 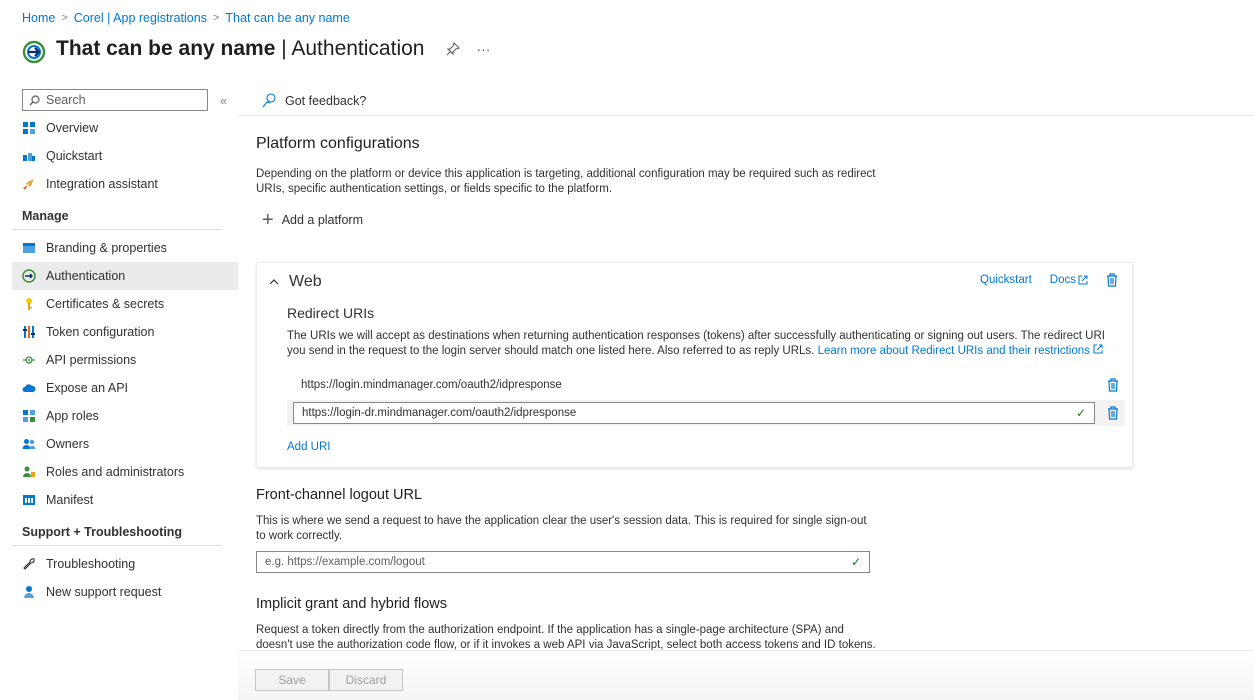 What do you see at coordinates (29, 592) in the screenshot?
I see `support-person-icon` at bounding box center [29, 592].